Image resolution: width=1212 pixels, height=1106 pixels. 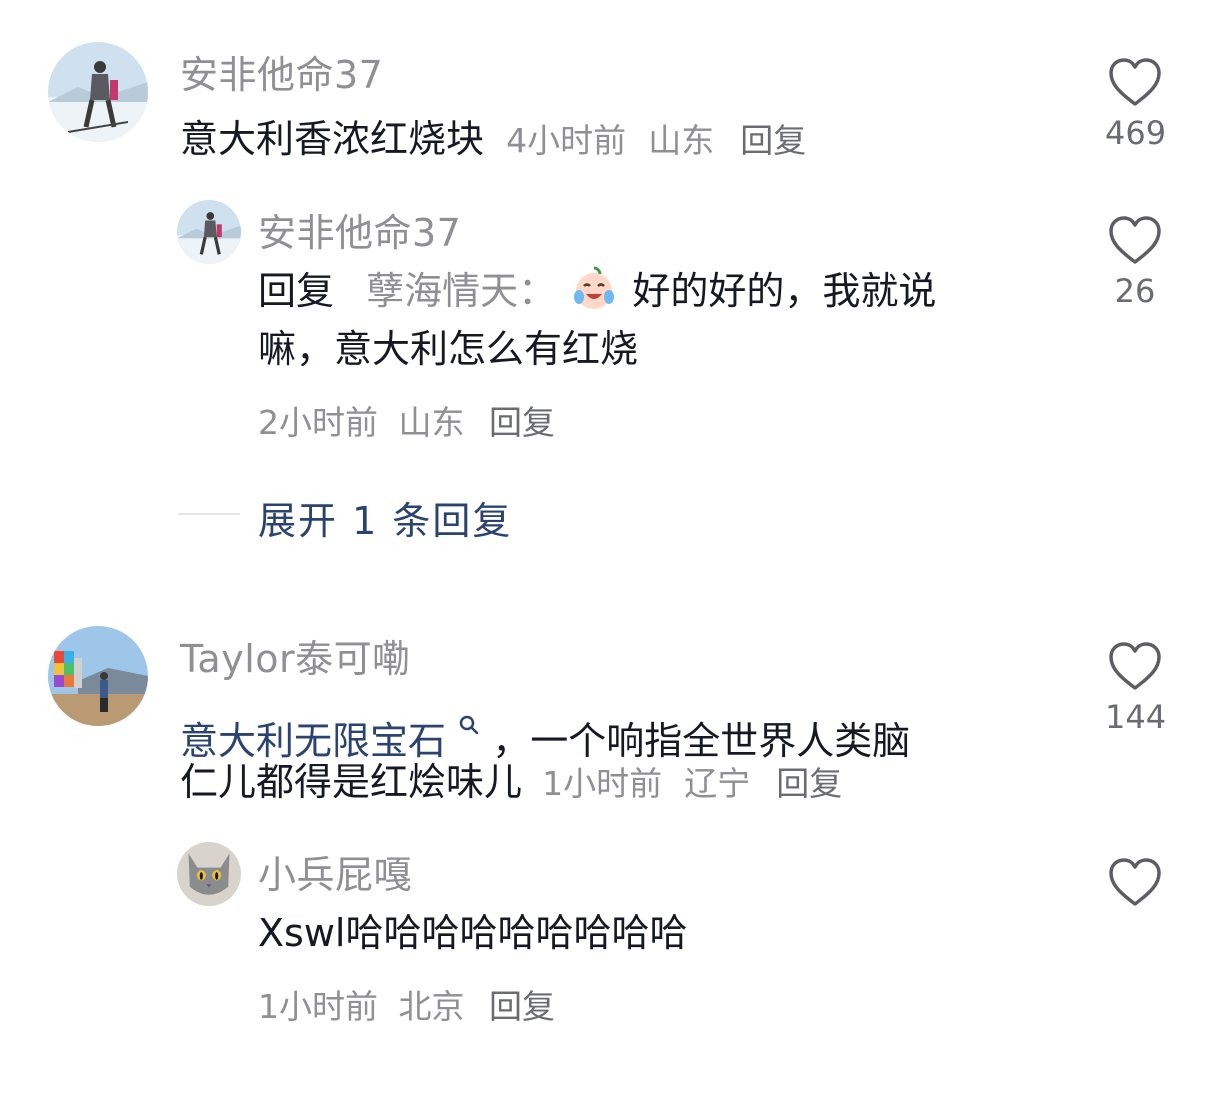 I want to click on comment-text: 仁儿都得是红烩味儿, so click(x=351, y=782).